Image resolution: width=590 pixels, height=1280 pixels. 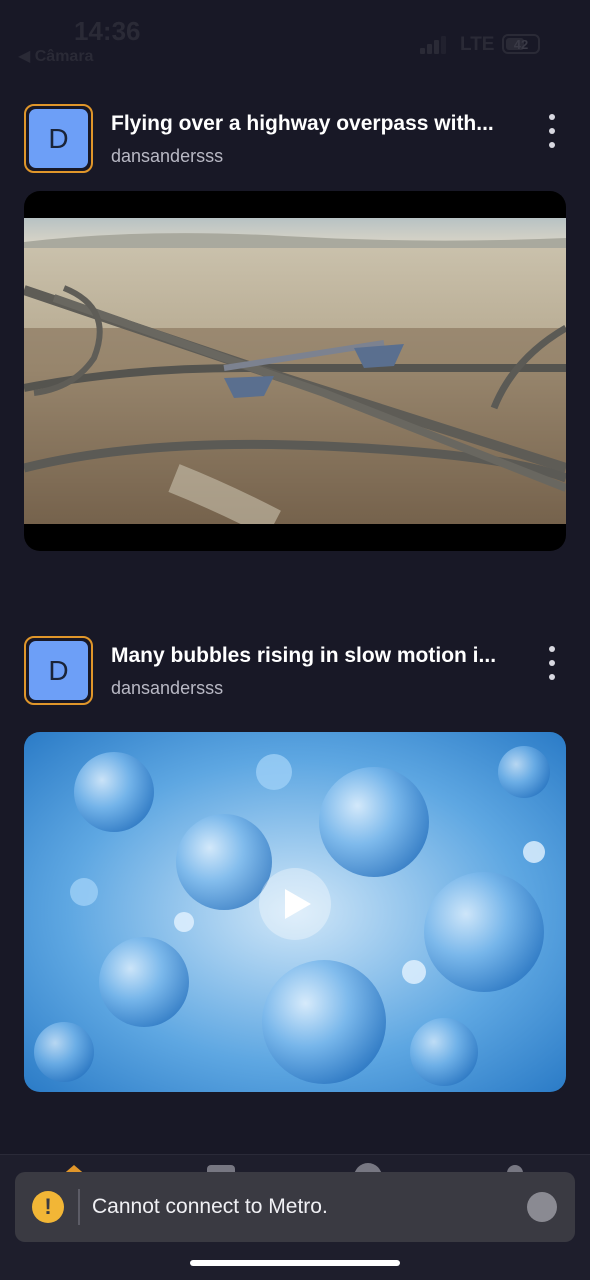 I want to click on error-toast: ! Cannot connect to Metro., so click(x=295, y=1207).